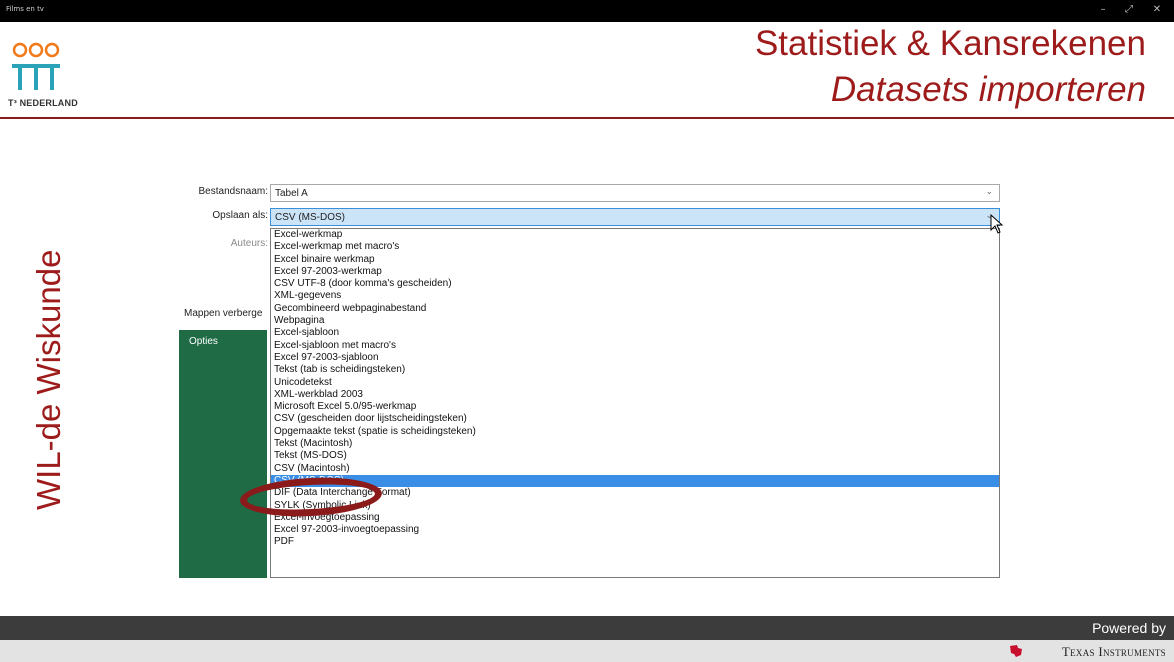 This screenshot has width=1174, height=662. Describe the element at coordinates (635, 407) in the screenshot. I see `file-type-option: Microsoft Excel 5.0/95-werkmap` at that location.